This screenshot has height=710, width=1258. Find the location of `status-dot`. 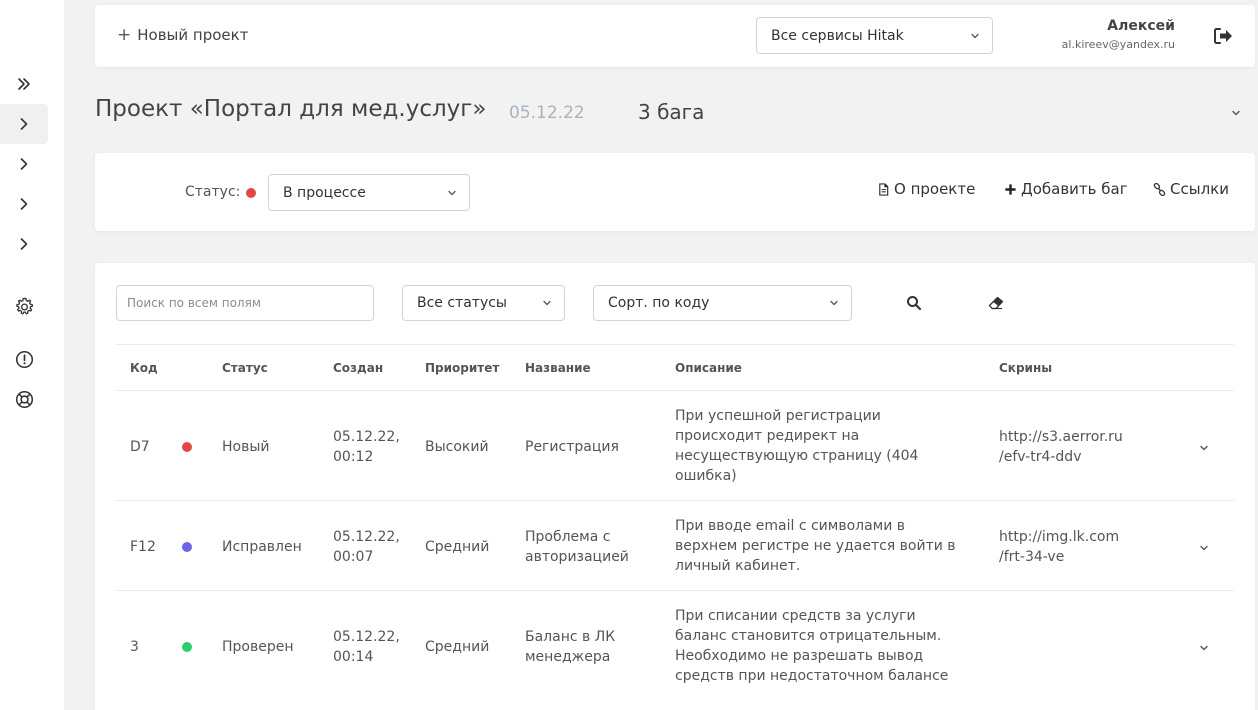

status-dot is located at coordinates (187, 447).